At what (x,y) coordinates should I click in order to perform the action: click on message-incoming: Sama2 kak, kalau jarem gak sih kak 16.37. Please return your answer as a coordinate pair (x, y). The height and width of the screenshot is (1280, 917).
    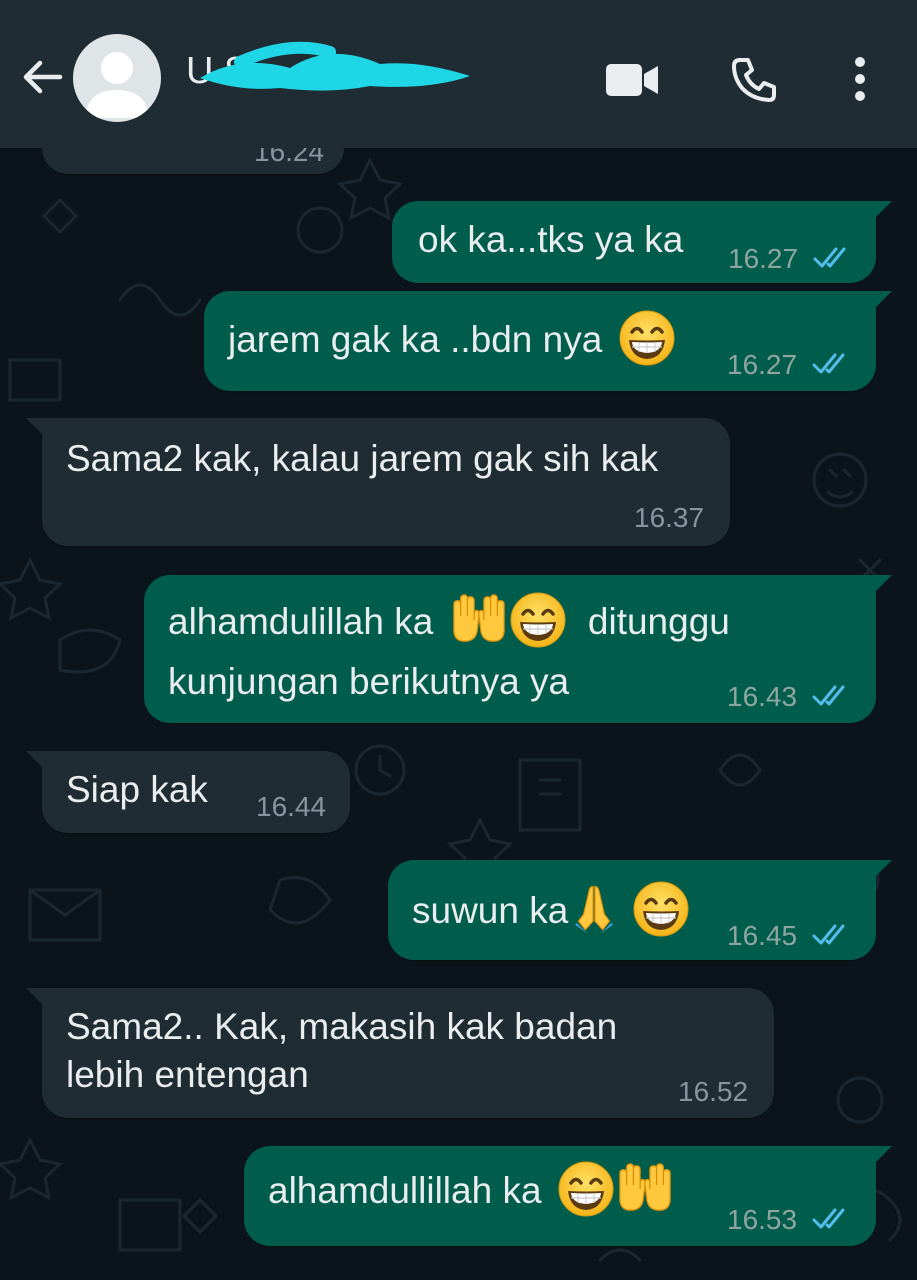
    Looking at the image, I should click on (378, 482).